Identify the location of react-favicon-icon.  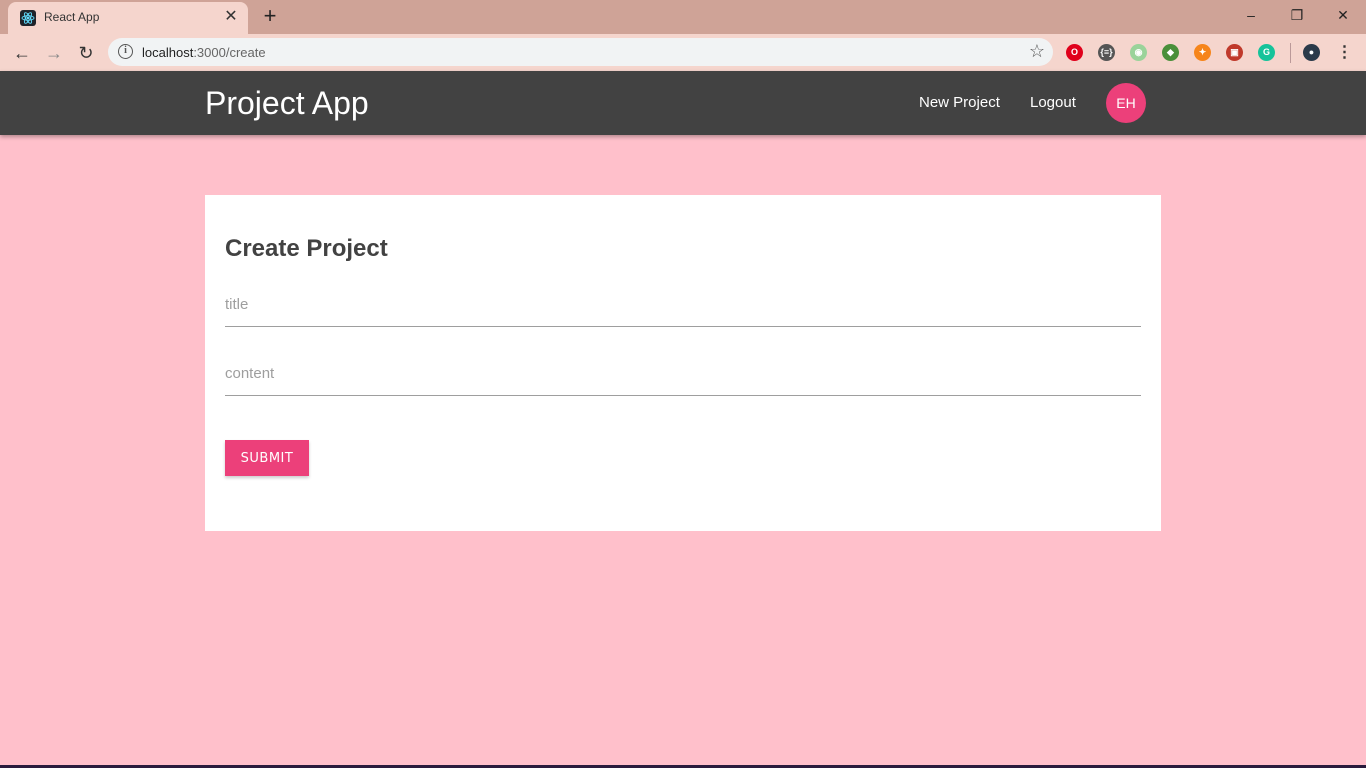
(28, 18).